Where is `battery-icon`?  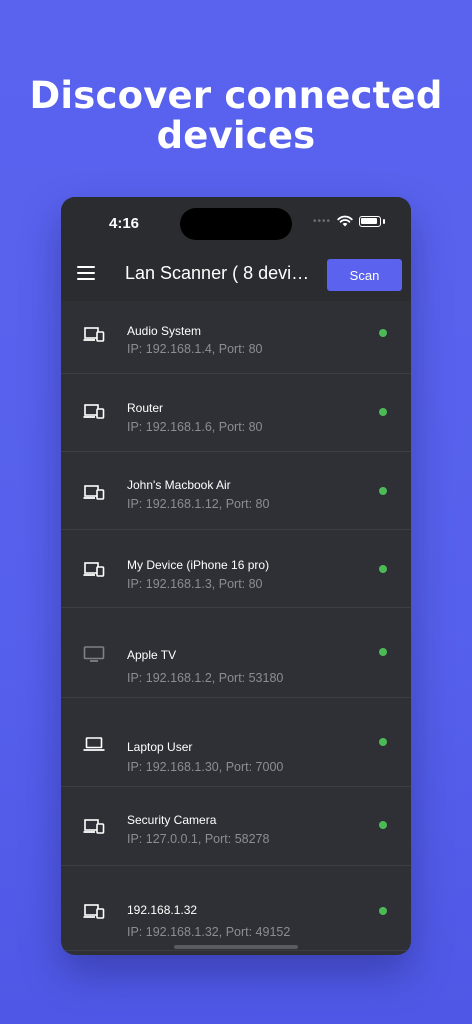
battery-icon is located at coordinates (370, 221).